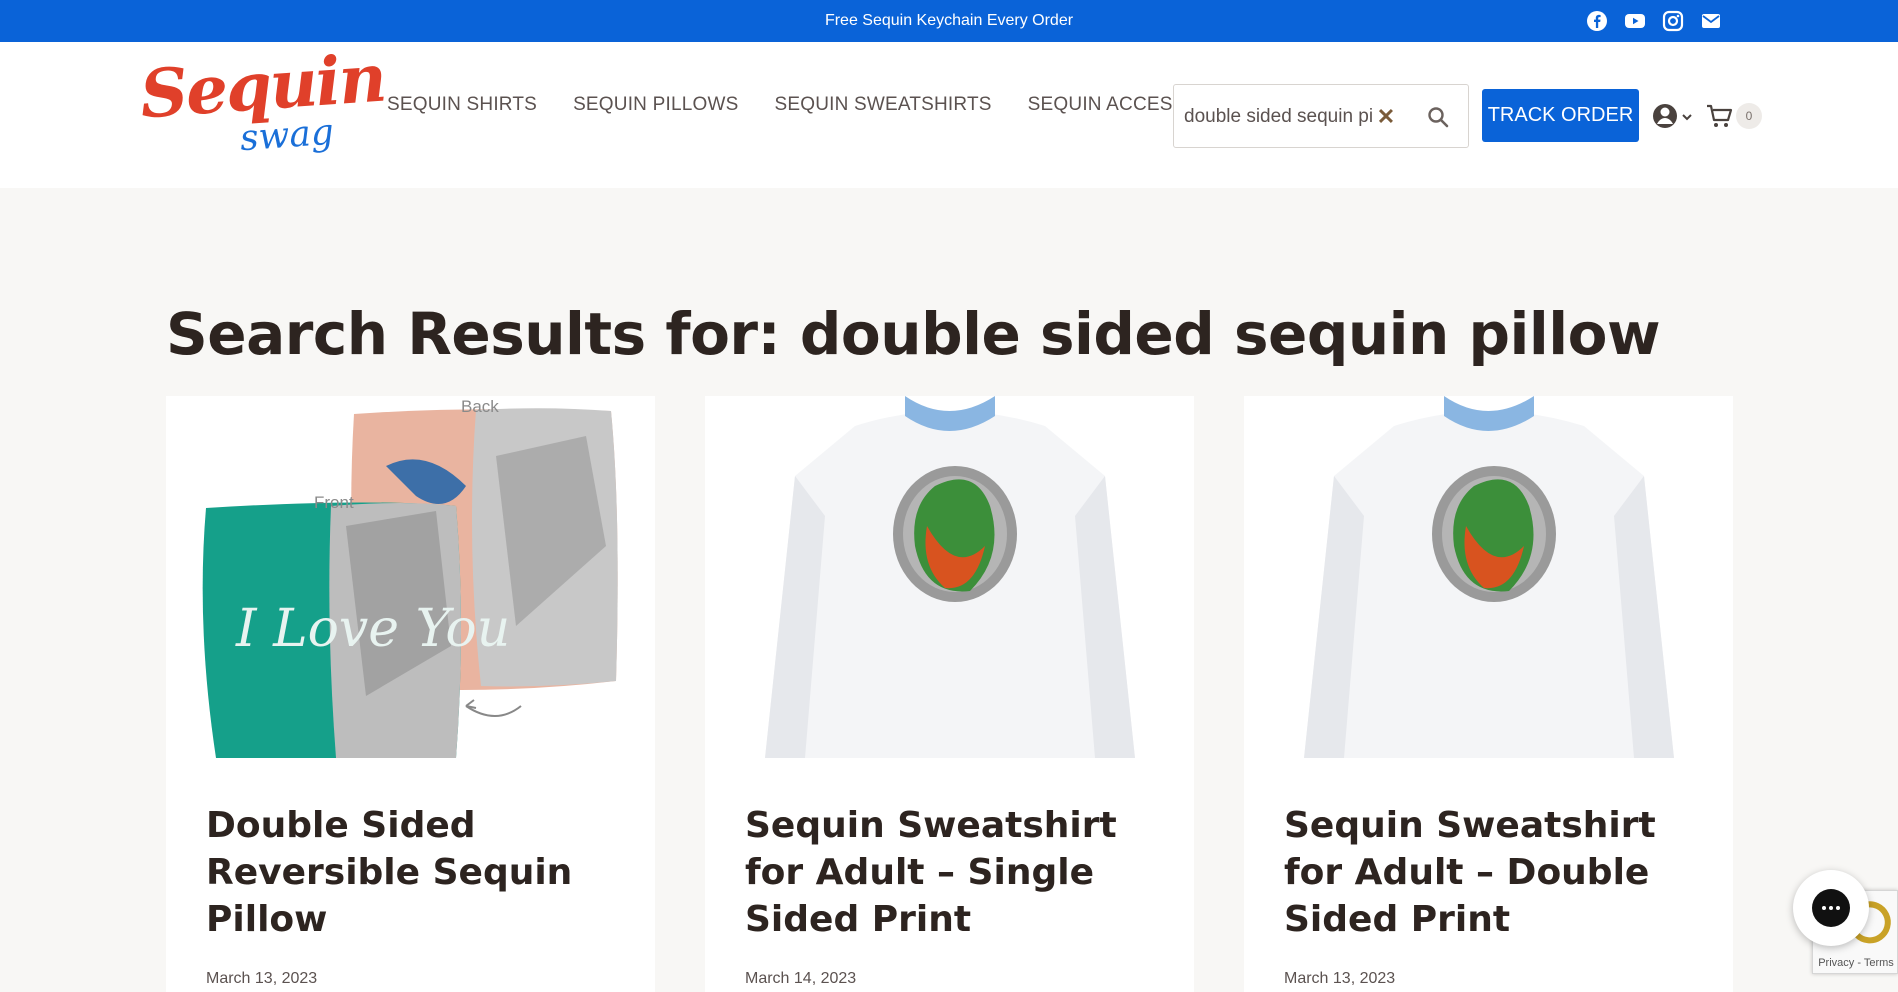 This screenshot has height=992, width=1898. Describe the element at coordinates (263, 103) in the screenshot. I see `site-logo: Sequin swag` at that location.